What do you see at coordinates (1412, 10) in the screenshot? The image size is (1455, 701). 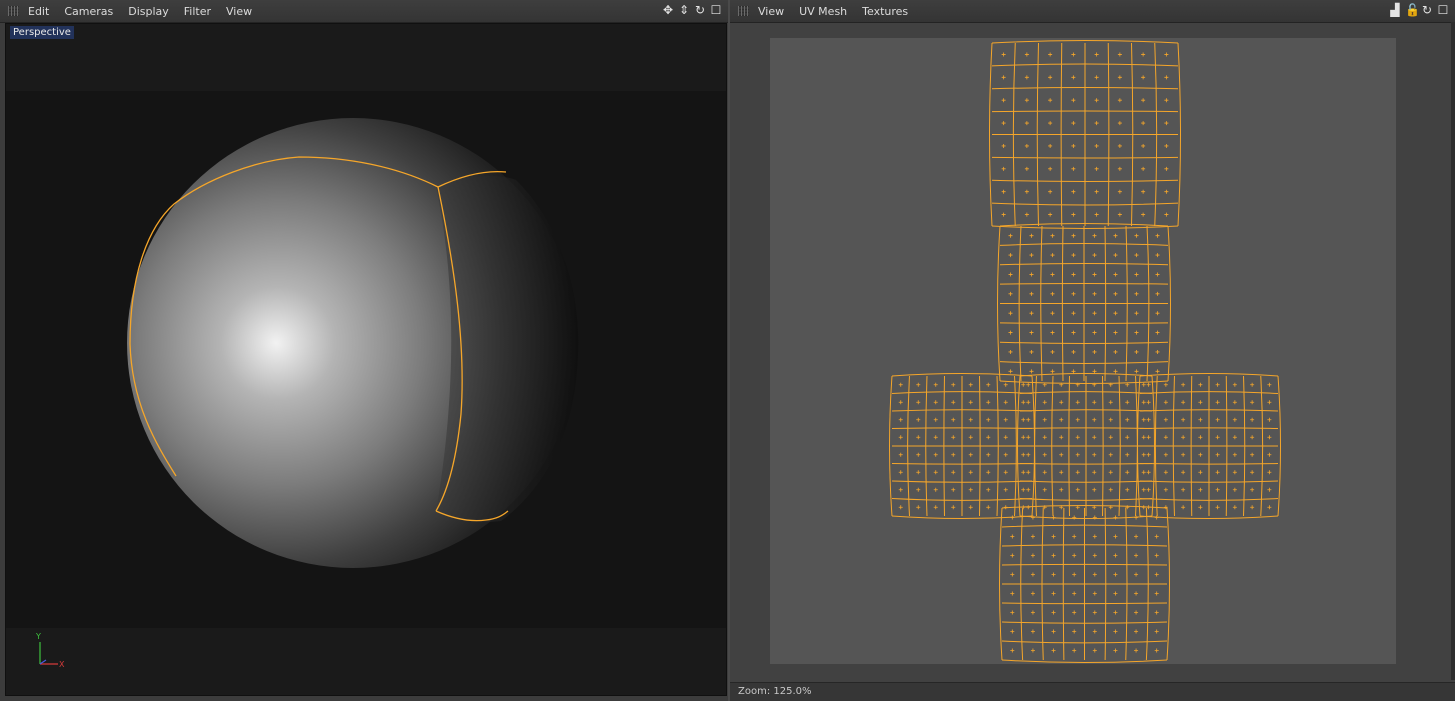 I see `lock-icon: 🔓` at bounding box center [1412, 10].